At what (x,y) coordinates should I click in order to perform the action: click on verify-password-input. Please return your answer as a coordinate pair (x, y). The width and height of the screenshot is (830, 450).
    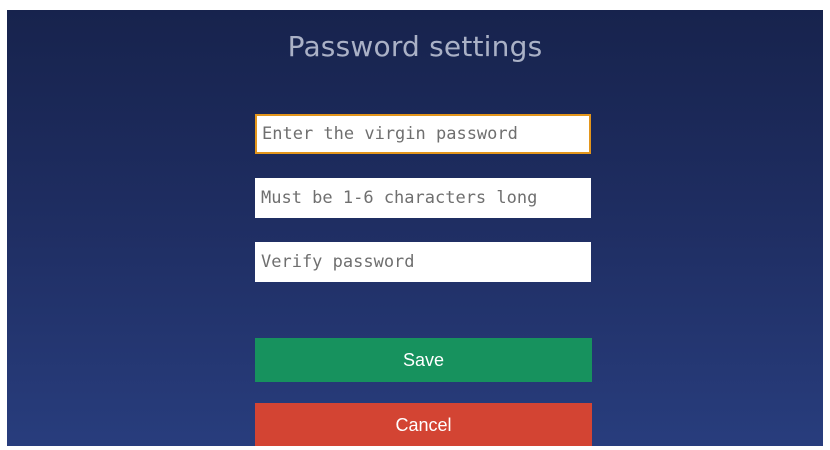
    Looking at the image, I should click on (423, 262).